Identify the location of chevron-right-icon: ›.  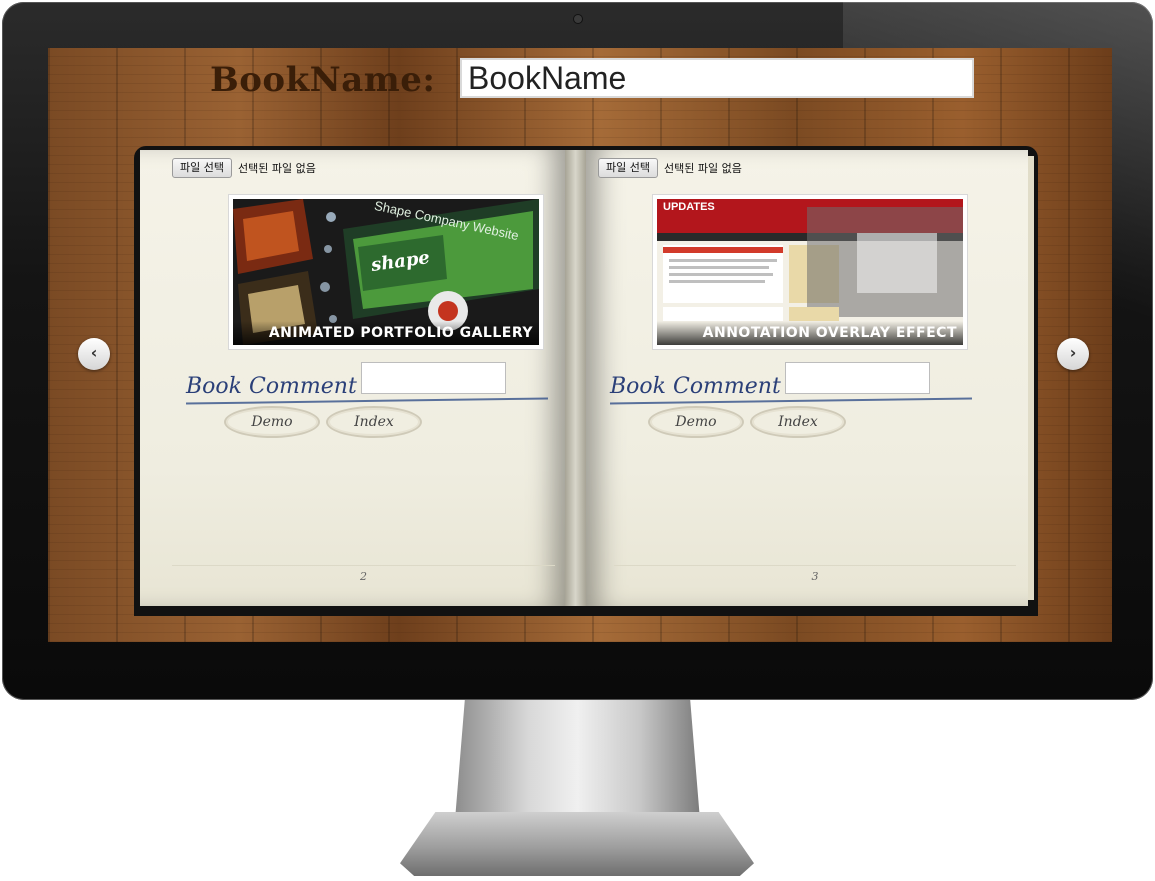
(1073, 352).